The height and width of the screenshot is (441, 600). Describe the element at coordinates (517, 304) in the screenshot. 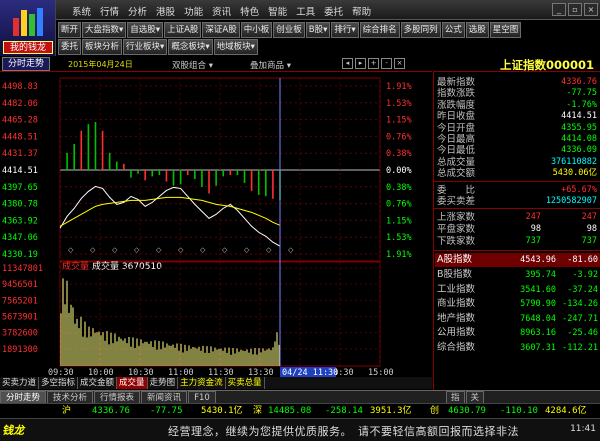

I see `index-row: 商业指数 5790.90 -134.26` at that location.